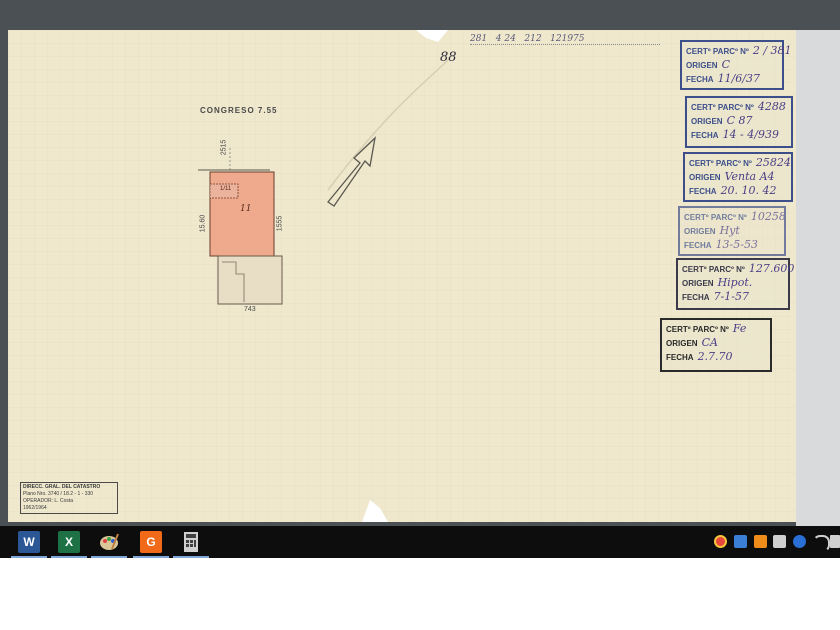  Describe the element at coordinates (732, 65) in the screenshot. I see `stamp-origen-row: ORIGEN C` at that location.